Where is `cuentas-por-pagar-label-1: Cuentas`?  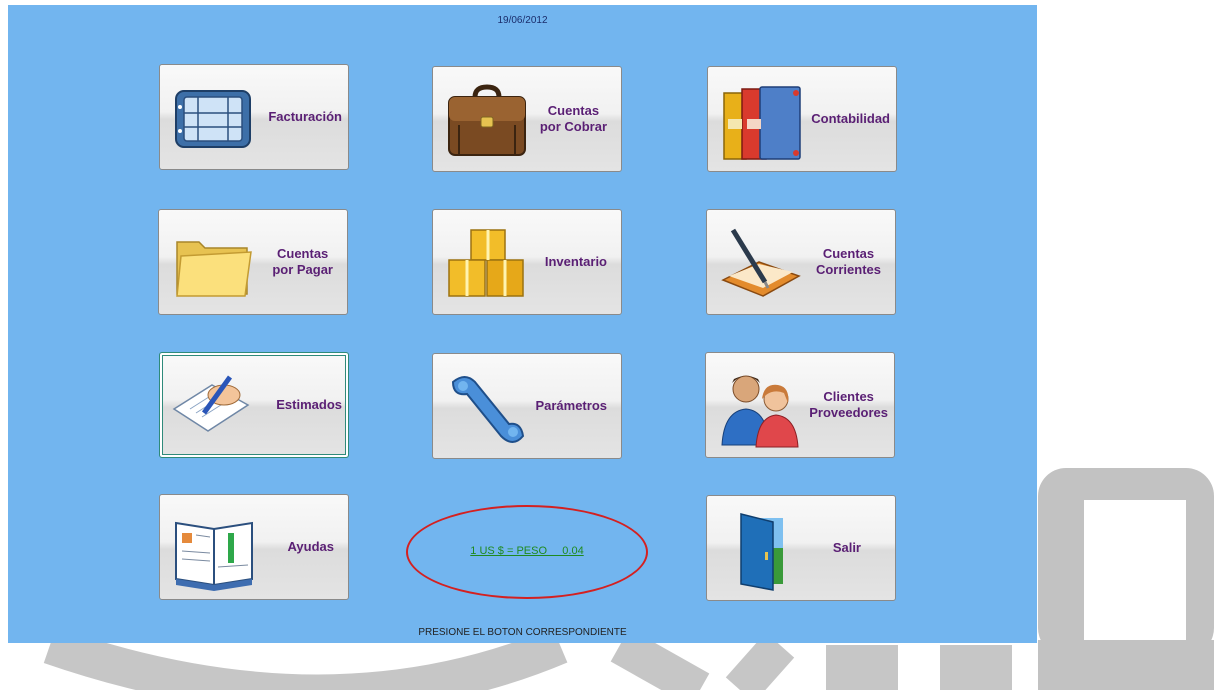 cuentas-por-pagar-label-1: Cuentas is located at coordinates (303, 253).